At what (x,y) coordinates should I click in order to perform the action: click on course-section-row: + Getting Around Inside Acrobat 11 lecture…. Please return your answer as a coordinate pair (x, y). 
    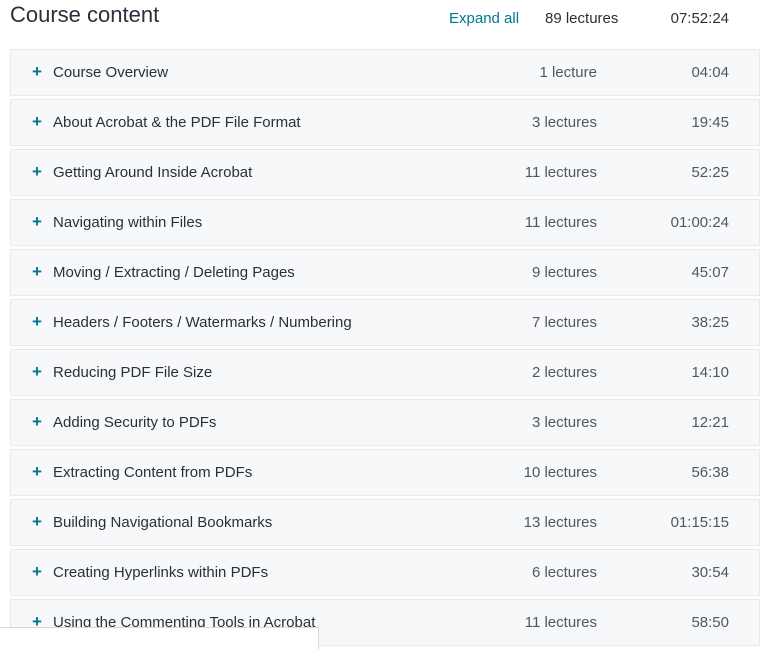
    Looking at the image, I should click on (385, 172).